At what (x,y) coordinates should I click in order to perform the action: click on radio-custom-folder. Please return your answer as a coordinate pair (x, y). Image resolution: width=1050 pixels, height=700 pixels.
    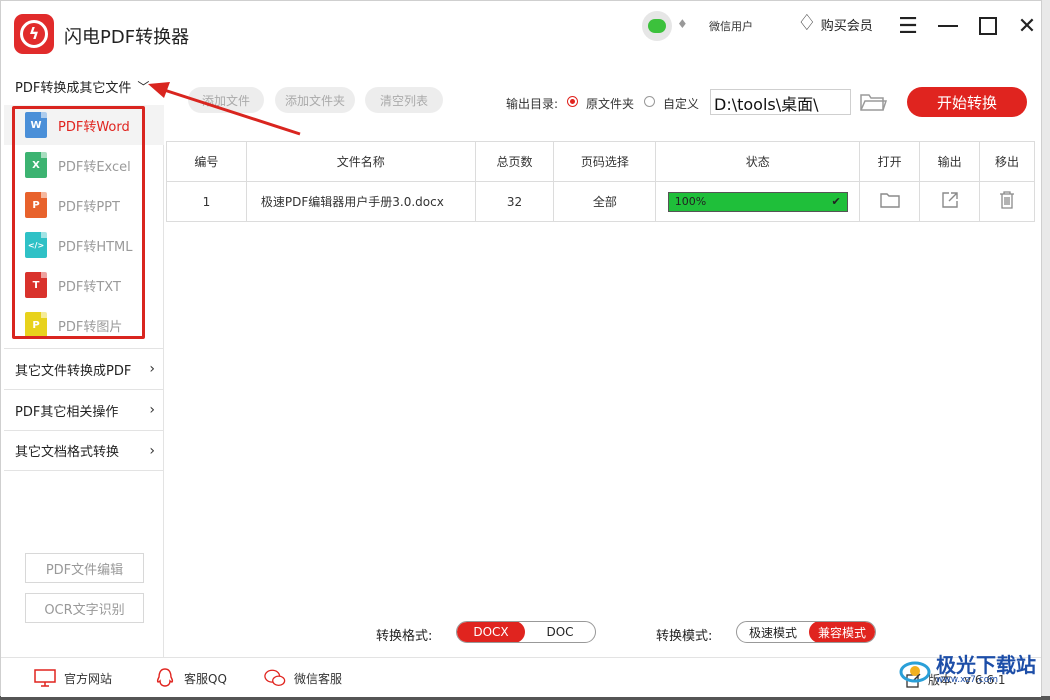
    Looking at the image, I should click on (649, 101).